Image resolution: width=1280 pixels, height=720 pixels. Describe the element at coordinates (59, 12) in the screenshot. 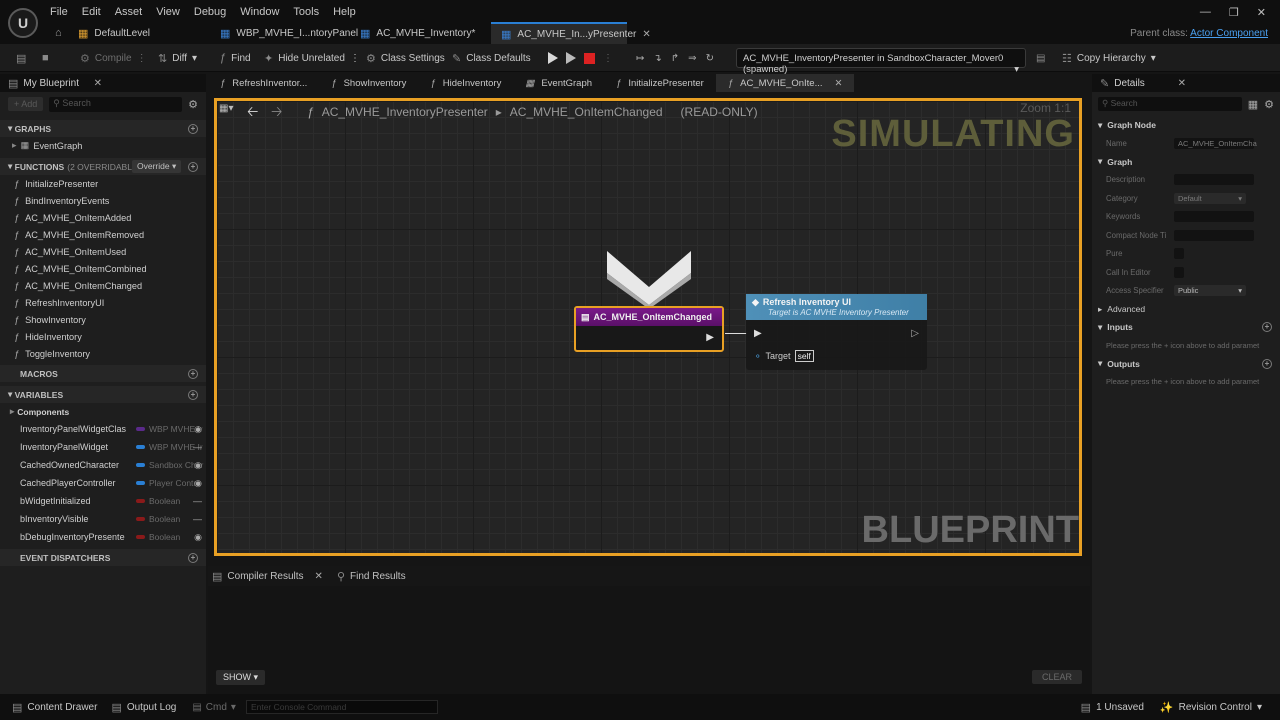

I see `menu-file: File` at that location.